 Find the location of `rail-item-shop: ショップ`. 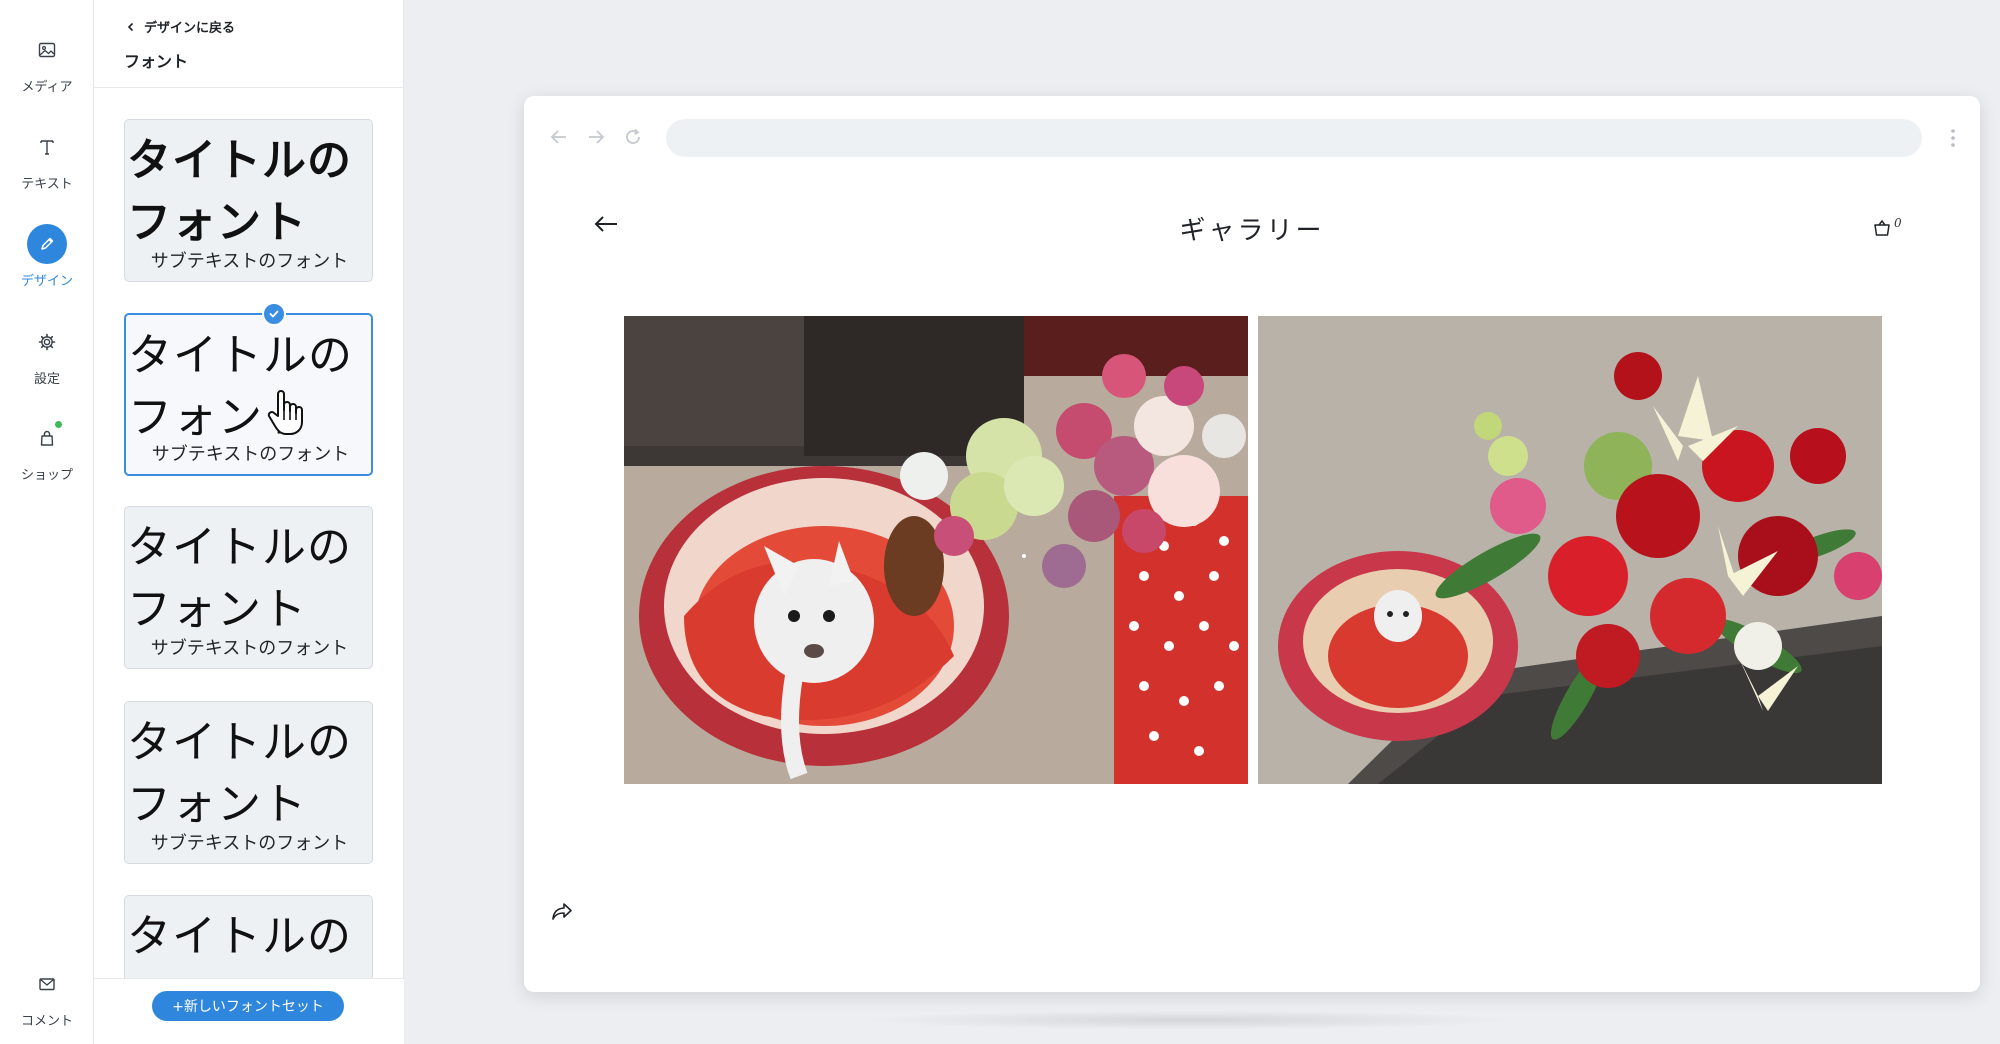

rail-item-shop: ショップ is located at coordinates (47, 450).